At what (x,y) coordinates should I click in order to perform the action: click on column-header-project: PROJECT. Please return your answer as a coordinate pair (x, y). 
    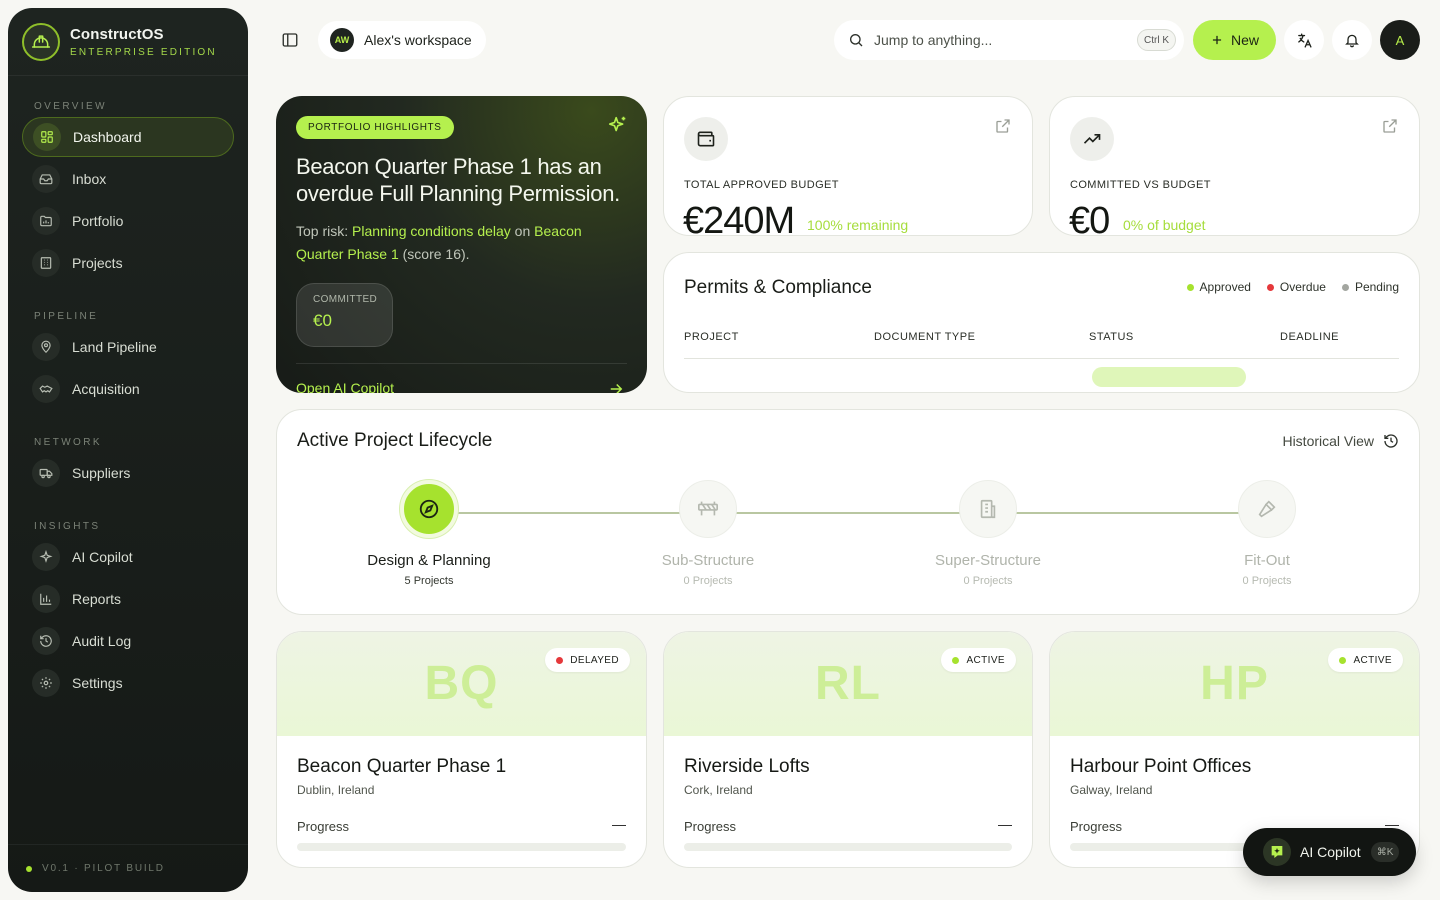
    Looking at the image, I should click on (711, 337).